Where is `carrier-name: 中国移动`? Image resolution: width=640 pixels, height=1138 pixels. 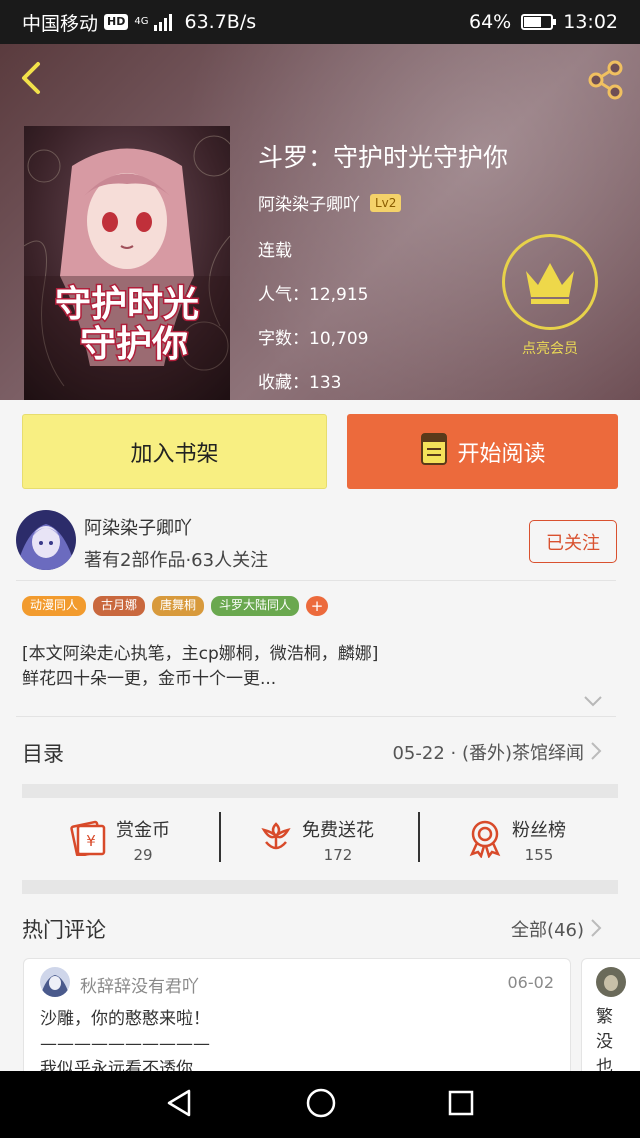
carrier-name: 中国移动 is located at coordinates (60, 23).